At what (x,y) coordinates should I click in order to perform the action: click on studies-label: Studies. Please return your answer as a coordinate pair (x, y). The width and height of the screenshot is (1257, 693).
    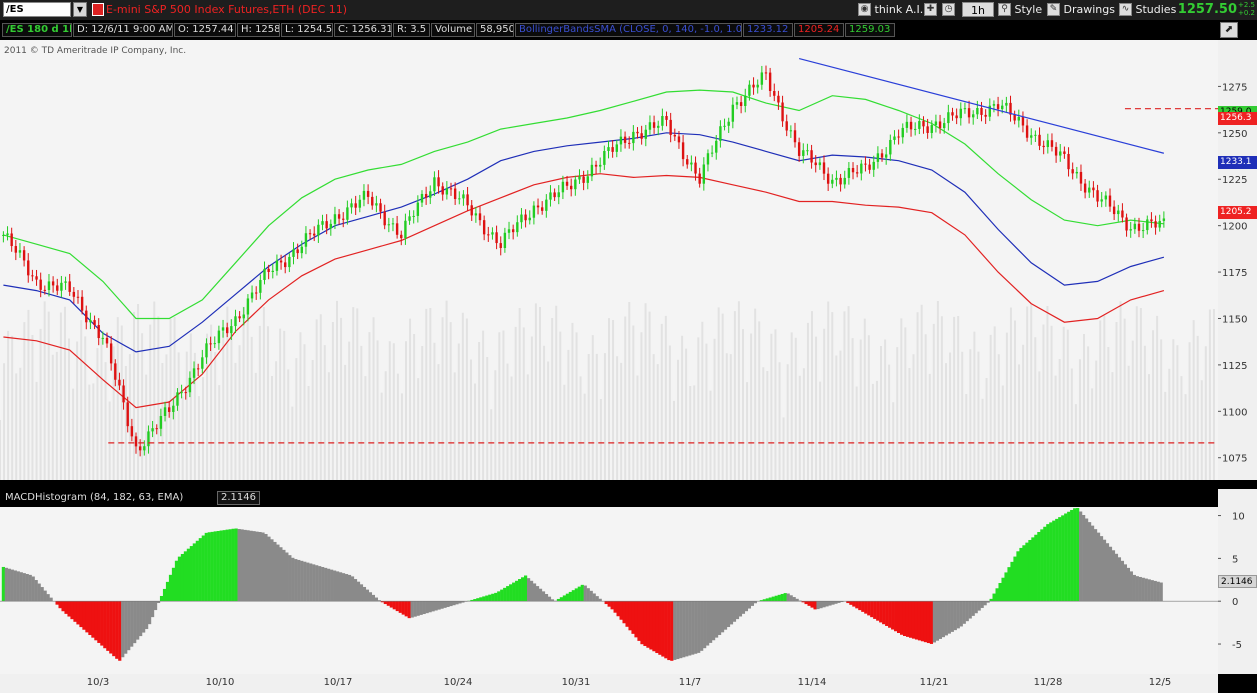
    Looking at the image, I should click on (1156, 9).